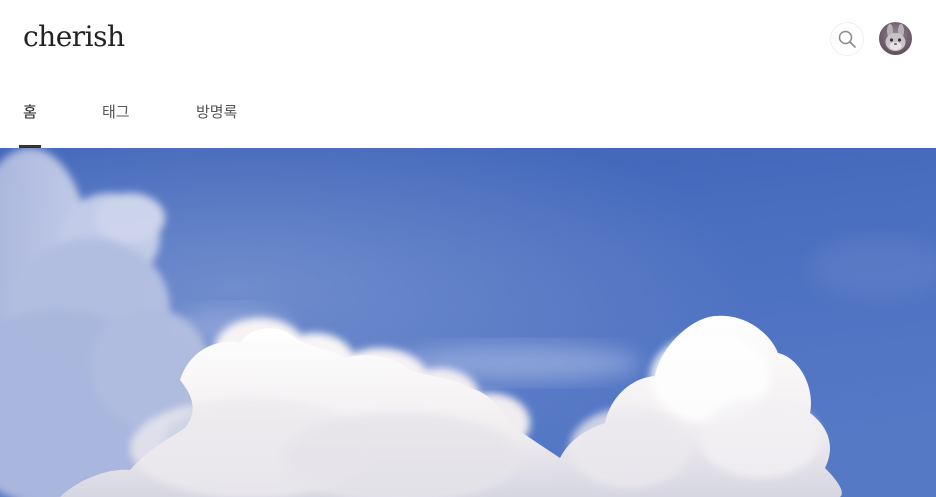 This screenshot has width=936, height=497. What do you see at coordinates (74, 37) in the screenshot?
I see `blog-title-link: cherish` at bounding box center [74, 37].